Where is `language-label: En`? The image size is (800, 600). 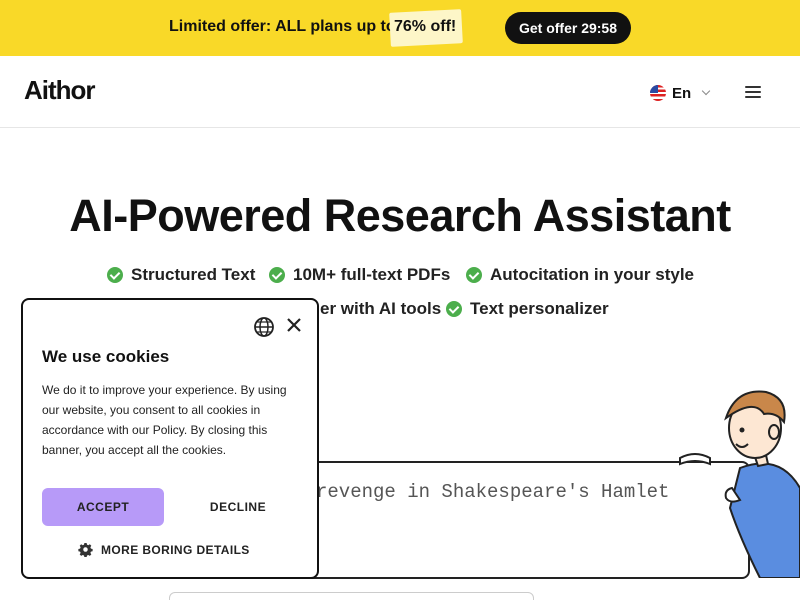
language-label: En is located at coordinates (682, 93).